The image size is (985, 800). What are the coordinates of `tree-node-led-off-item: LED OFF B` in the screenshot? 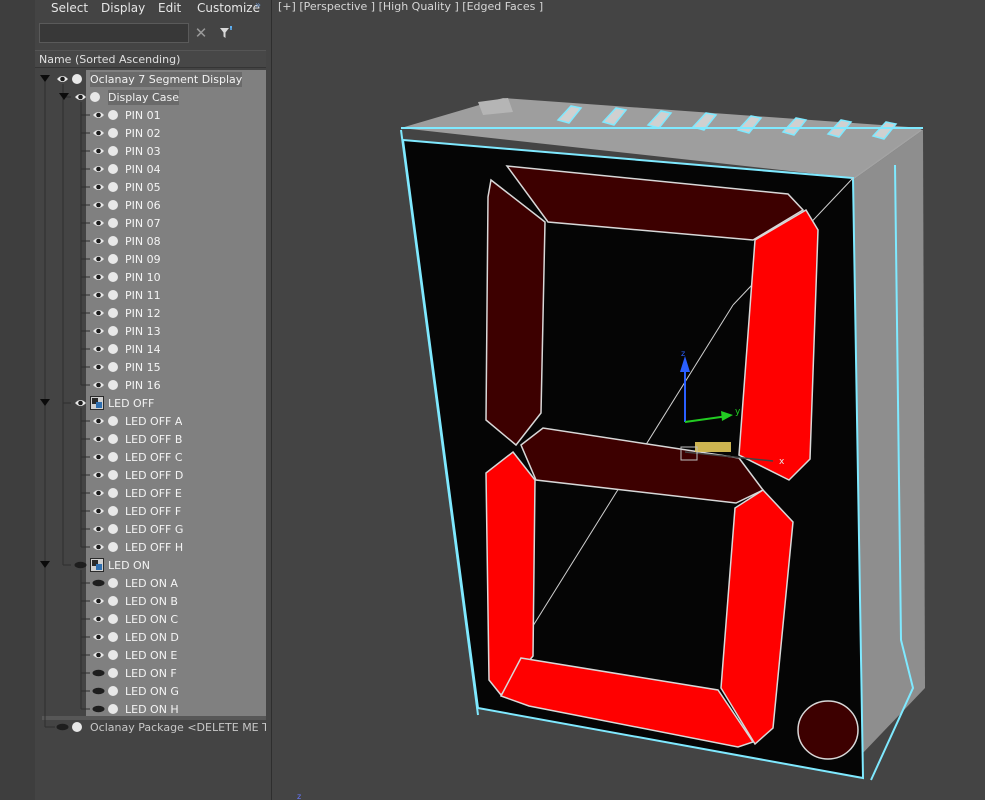 It's located at (153, 439).